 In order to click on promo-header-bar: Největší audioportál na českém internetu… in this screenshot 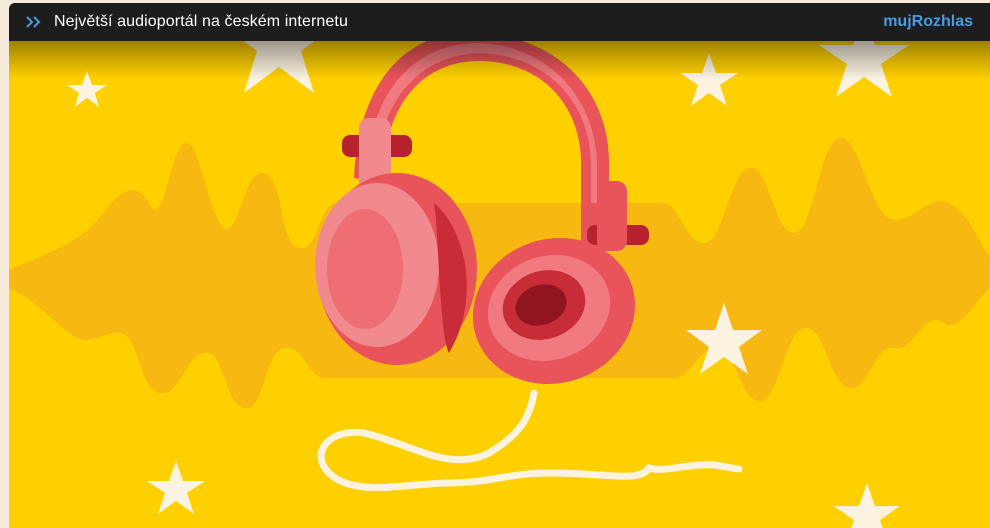, I will do `click(499, 22)`.